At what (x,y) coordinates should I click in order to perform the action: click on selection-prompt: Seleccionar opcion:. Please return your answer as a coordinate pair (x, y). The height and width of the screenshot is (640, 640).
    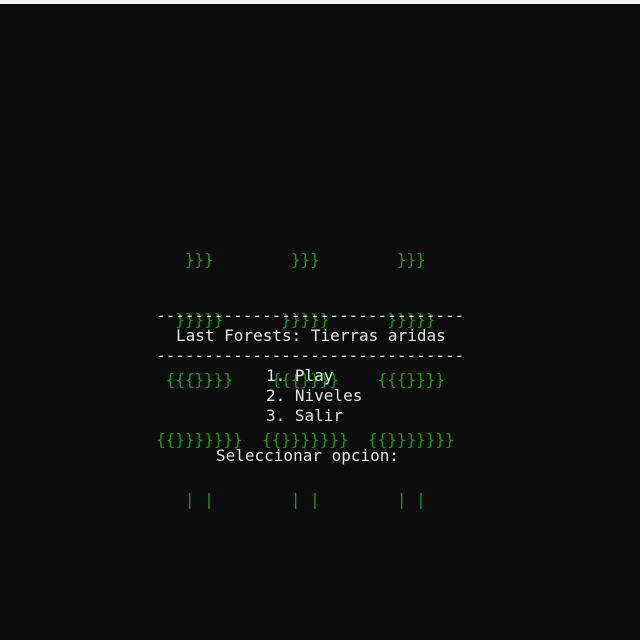
    Looking at the image, I should click on (308, 455).